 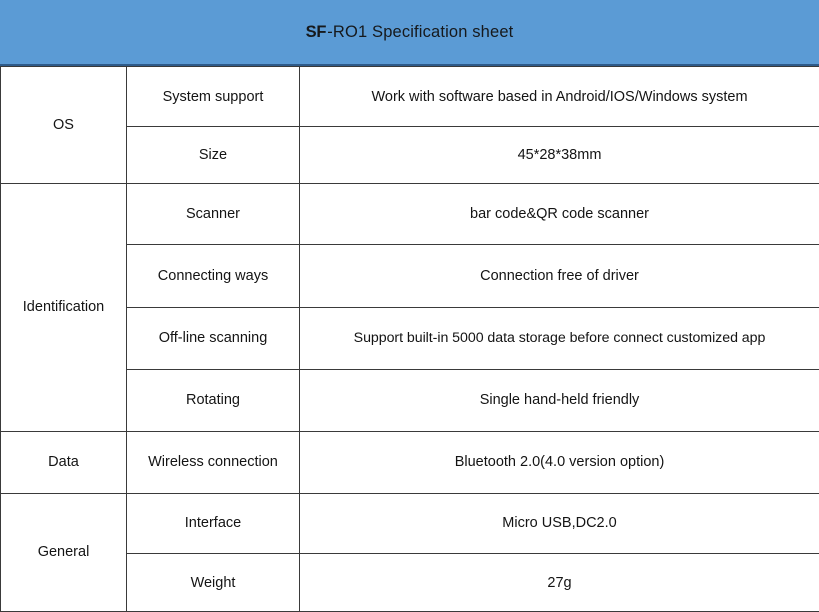 I want to click on item-label-off-line-scanning: Off-line scanning, so click(x=213, y=338).